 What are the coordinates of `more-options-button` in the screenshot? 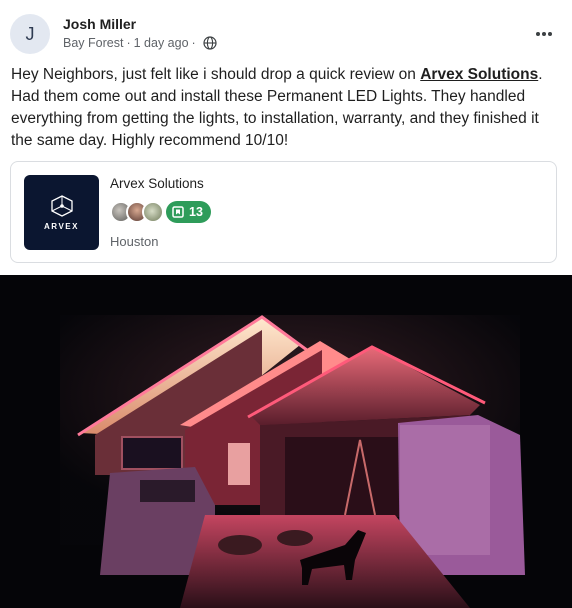 It's located at (544, 34).